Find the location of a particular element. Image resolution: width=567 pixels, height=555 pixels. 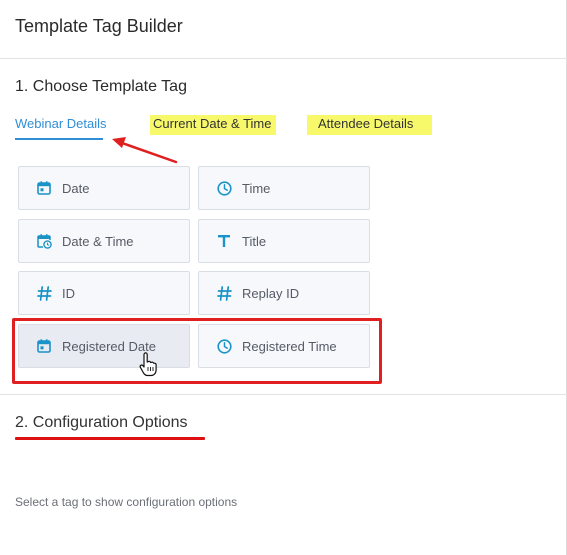

text-t-icon is located at coordinates (224, 241).